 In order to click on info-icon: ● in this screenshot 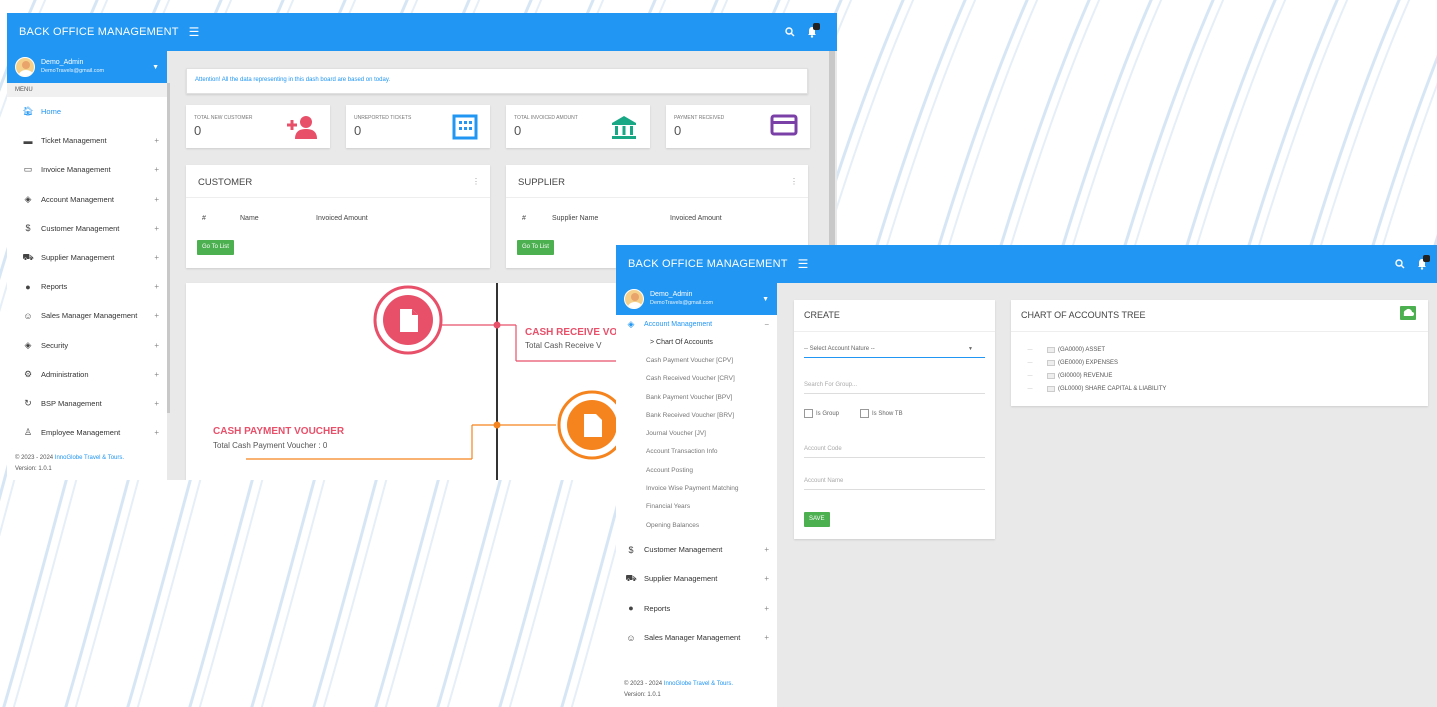, I will do `click(28, 286)`.